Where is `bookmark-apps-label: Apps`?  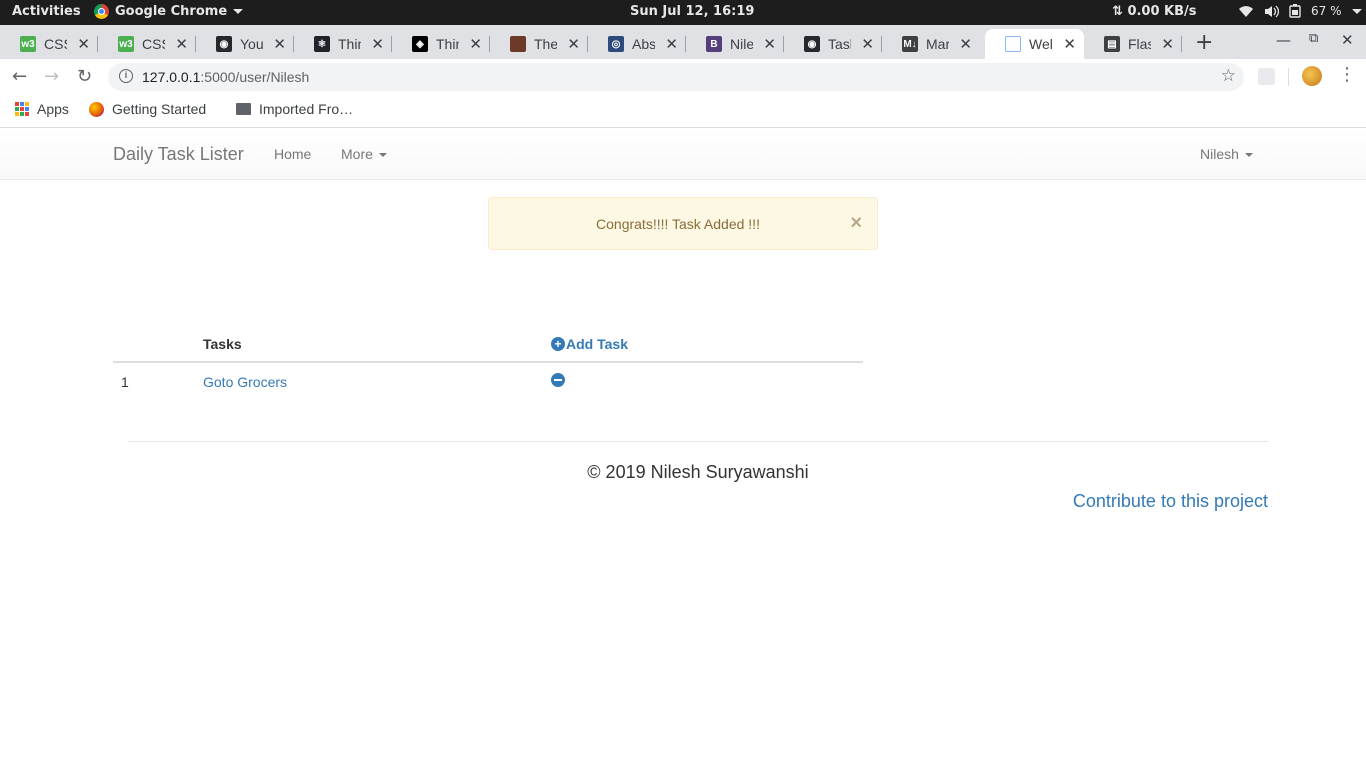 bookmark-apps-label: Apps is located at coordinates (53, 109).